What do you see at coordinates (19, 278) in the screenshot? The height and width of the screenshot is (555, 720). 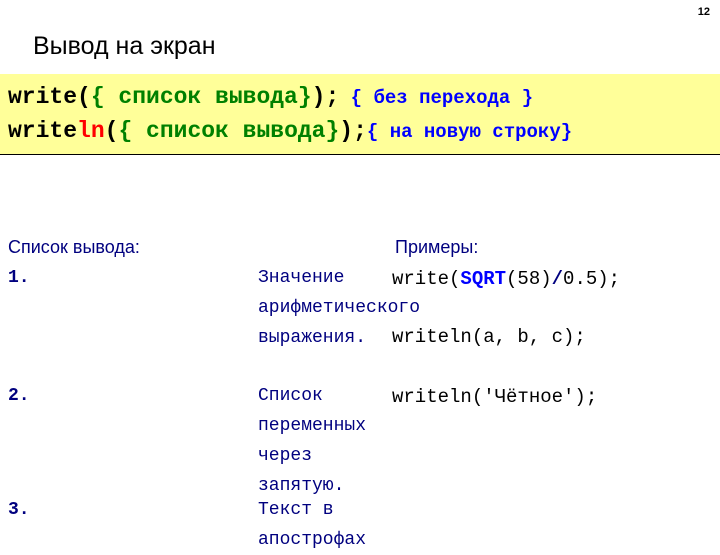 I see `item-number-1: 1.` at bounding box center [19, 278].